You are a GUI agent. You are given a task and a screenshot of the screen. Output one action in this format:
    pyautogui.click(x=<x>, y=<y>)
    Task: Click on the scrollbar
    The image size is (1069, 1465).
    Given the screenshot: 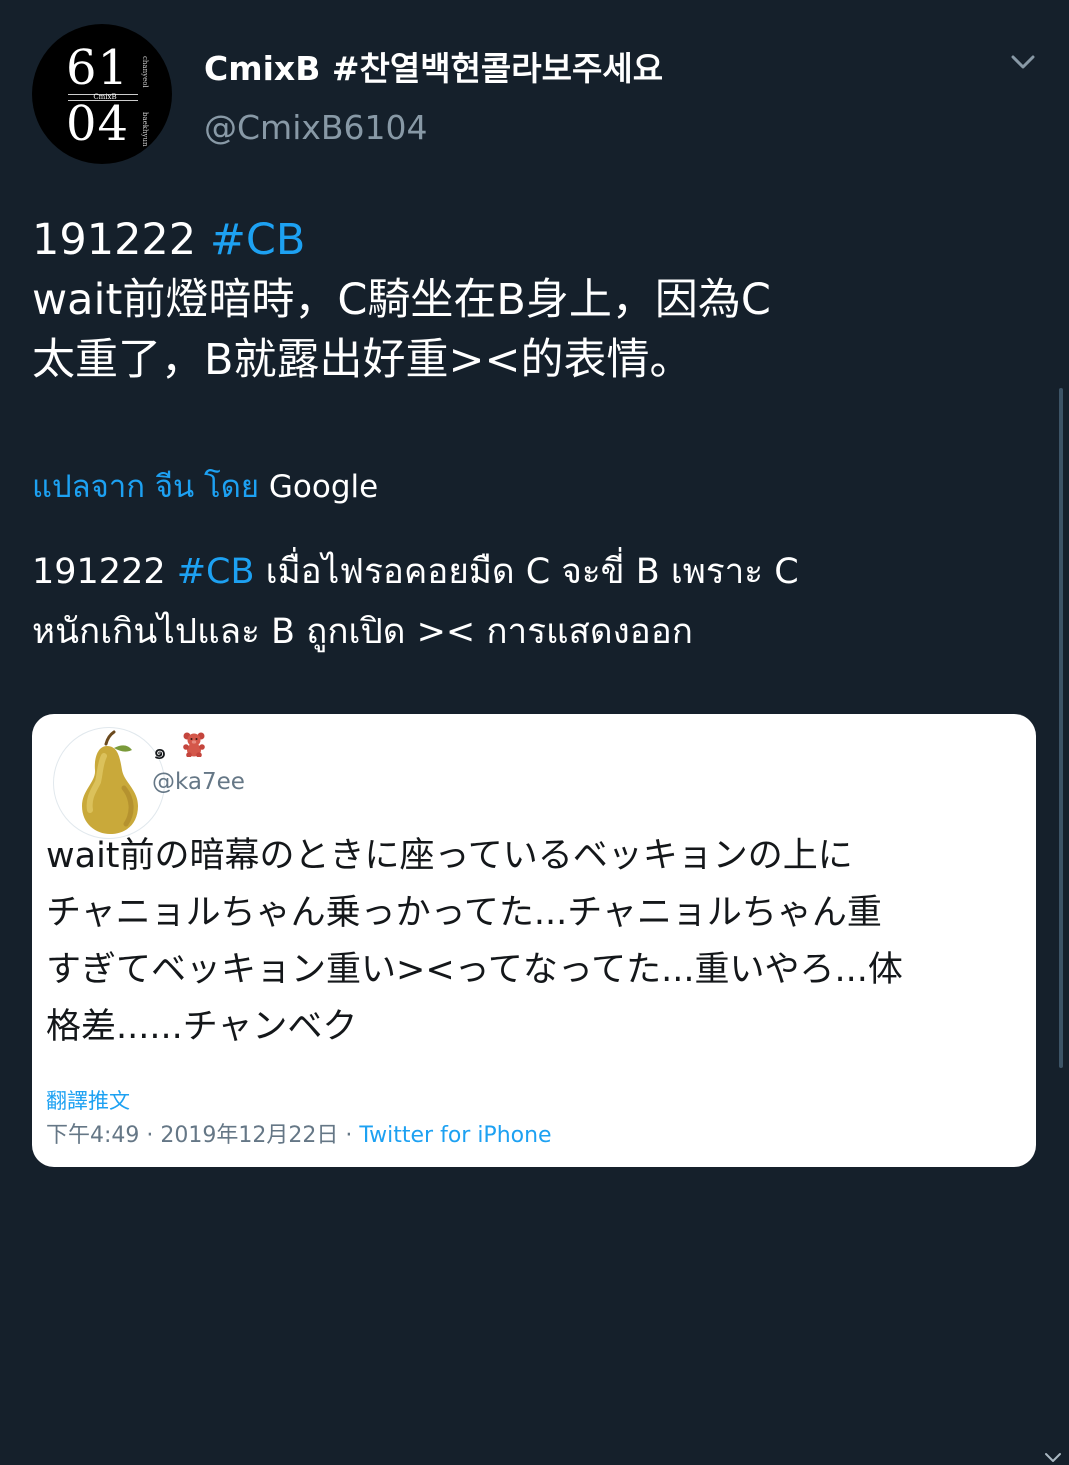 What is the action you would take?
    pyautogui.click(x=1061, y=728)
    